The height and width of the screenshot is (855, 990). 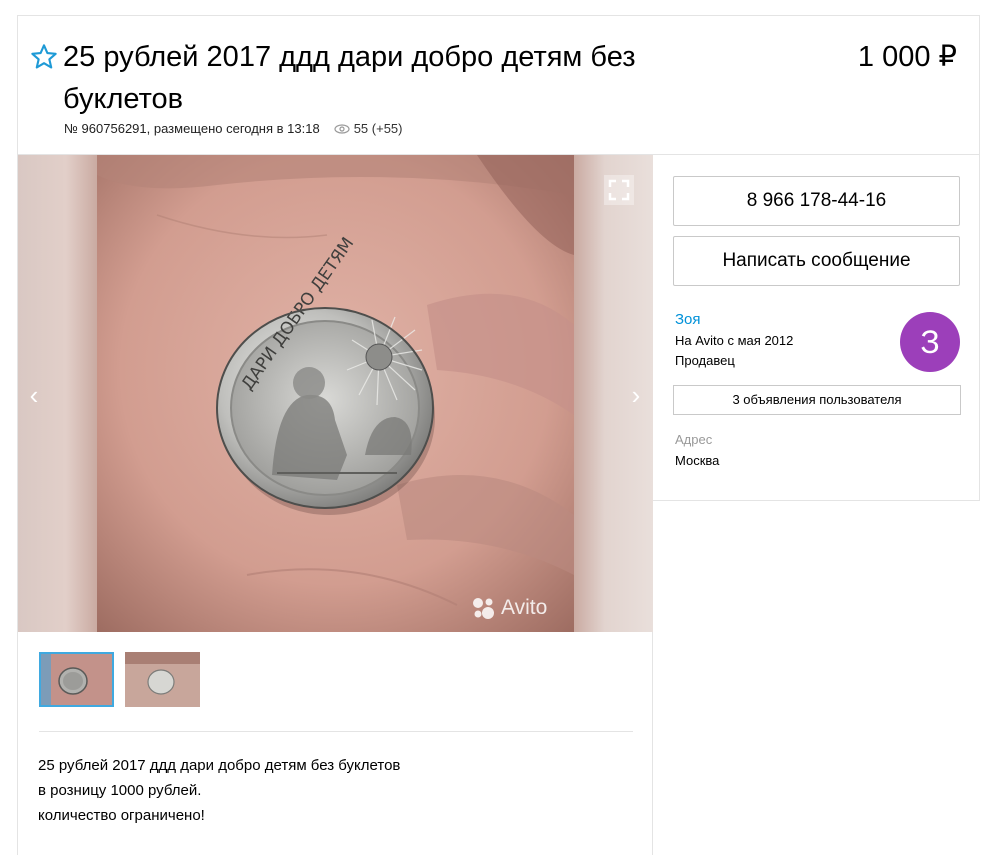 What do you see at coordinates (524, 607) in the screenshot?
I see `watermark-text: Avito` at bounding box center [524, 607].